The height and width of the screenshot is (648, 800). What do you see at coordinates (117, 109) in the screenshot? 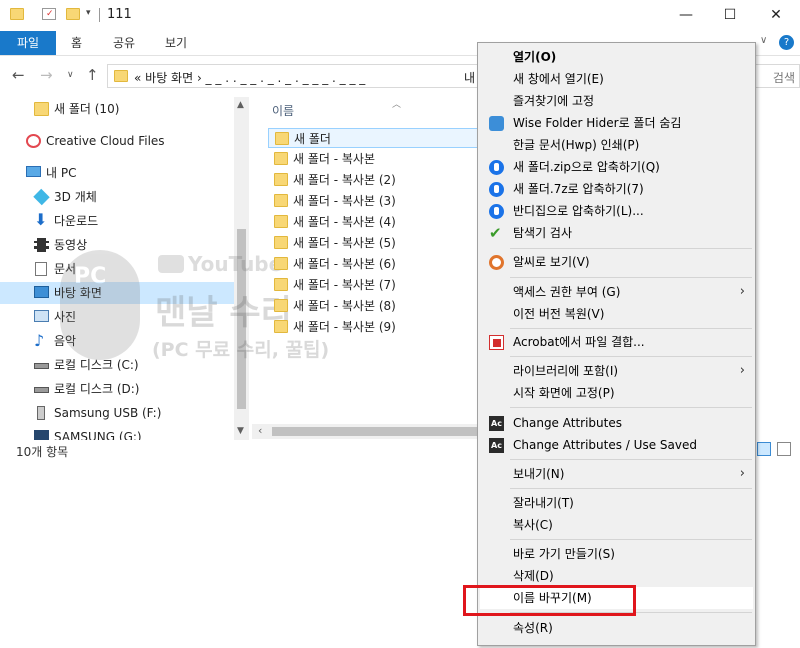
I see `nav-item-new-folder: 새 폴더 (10)` at bounding box center [117, 109].